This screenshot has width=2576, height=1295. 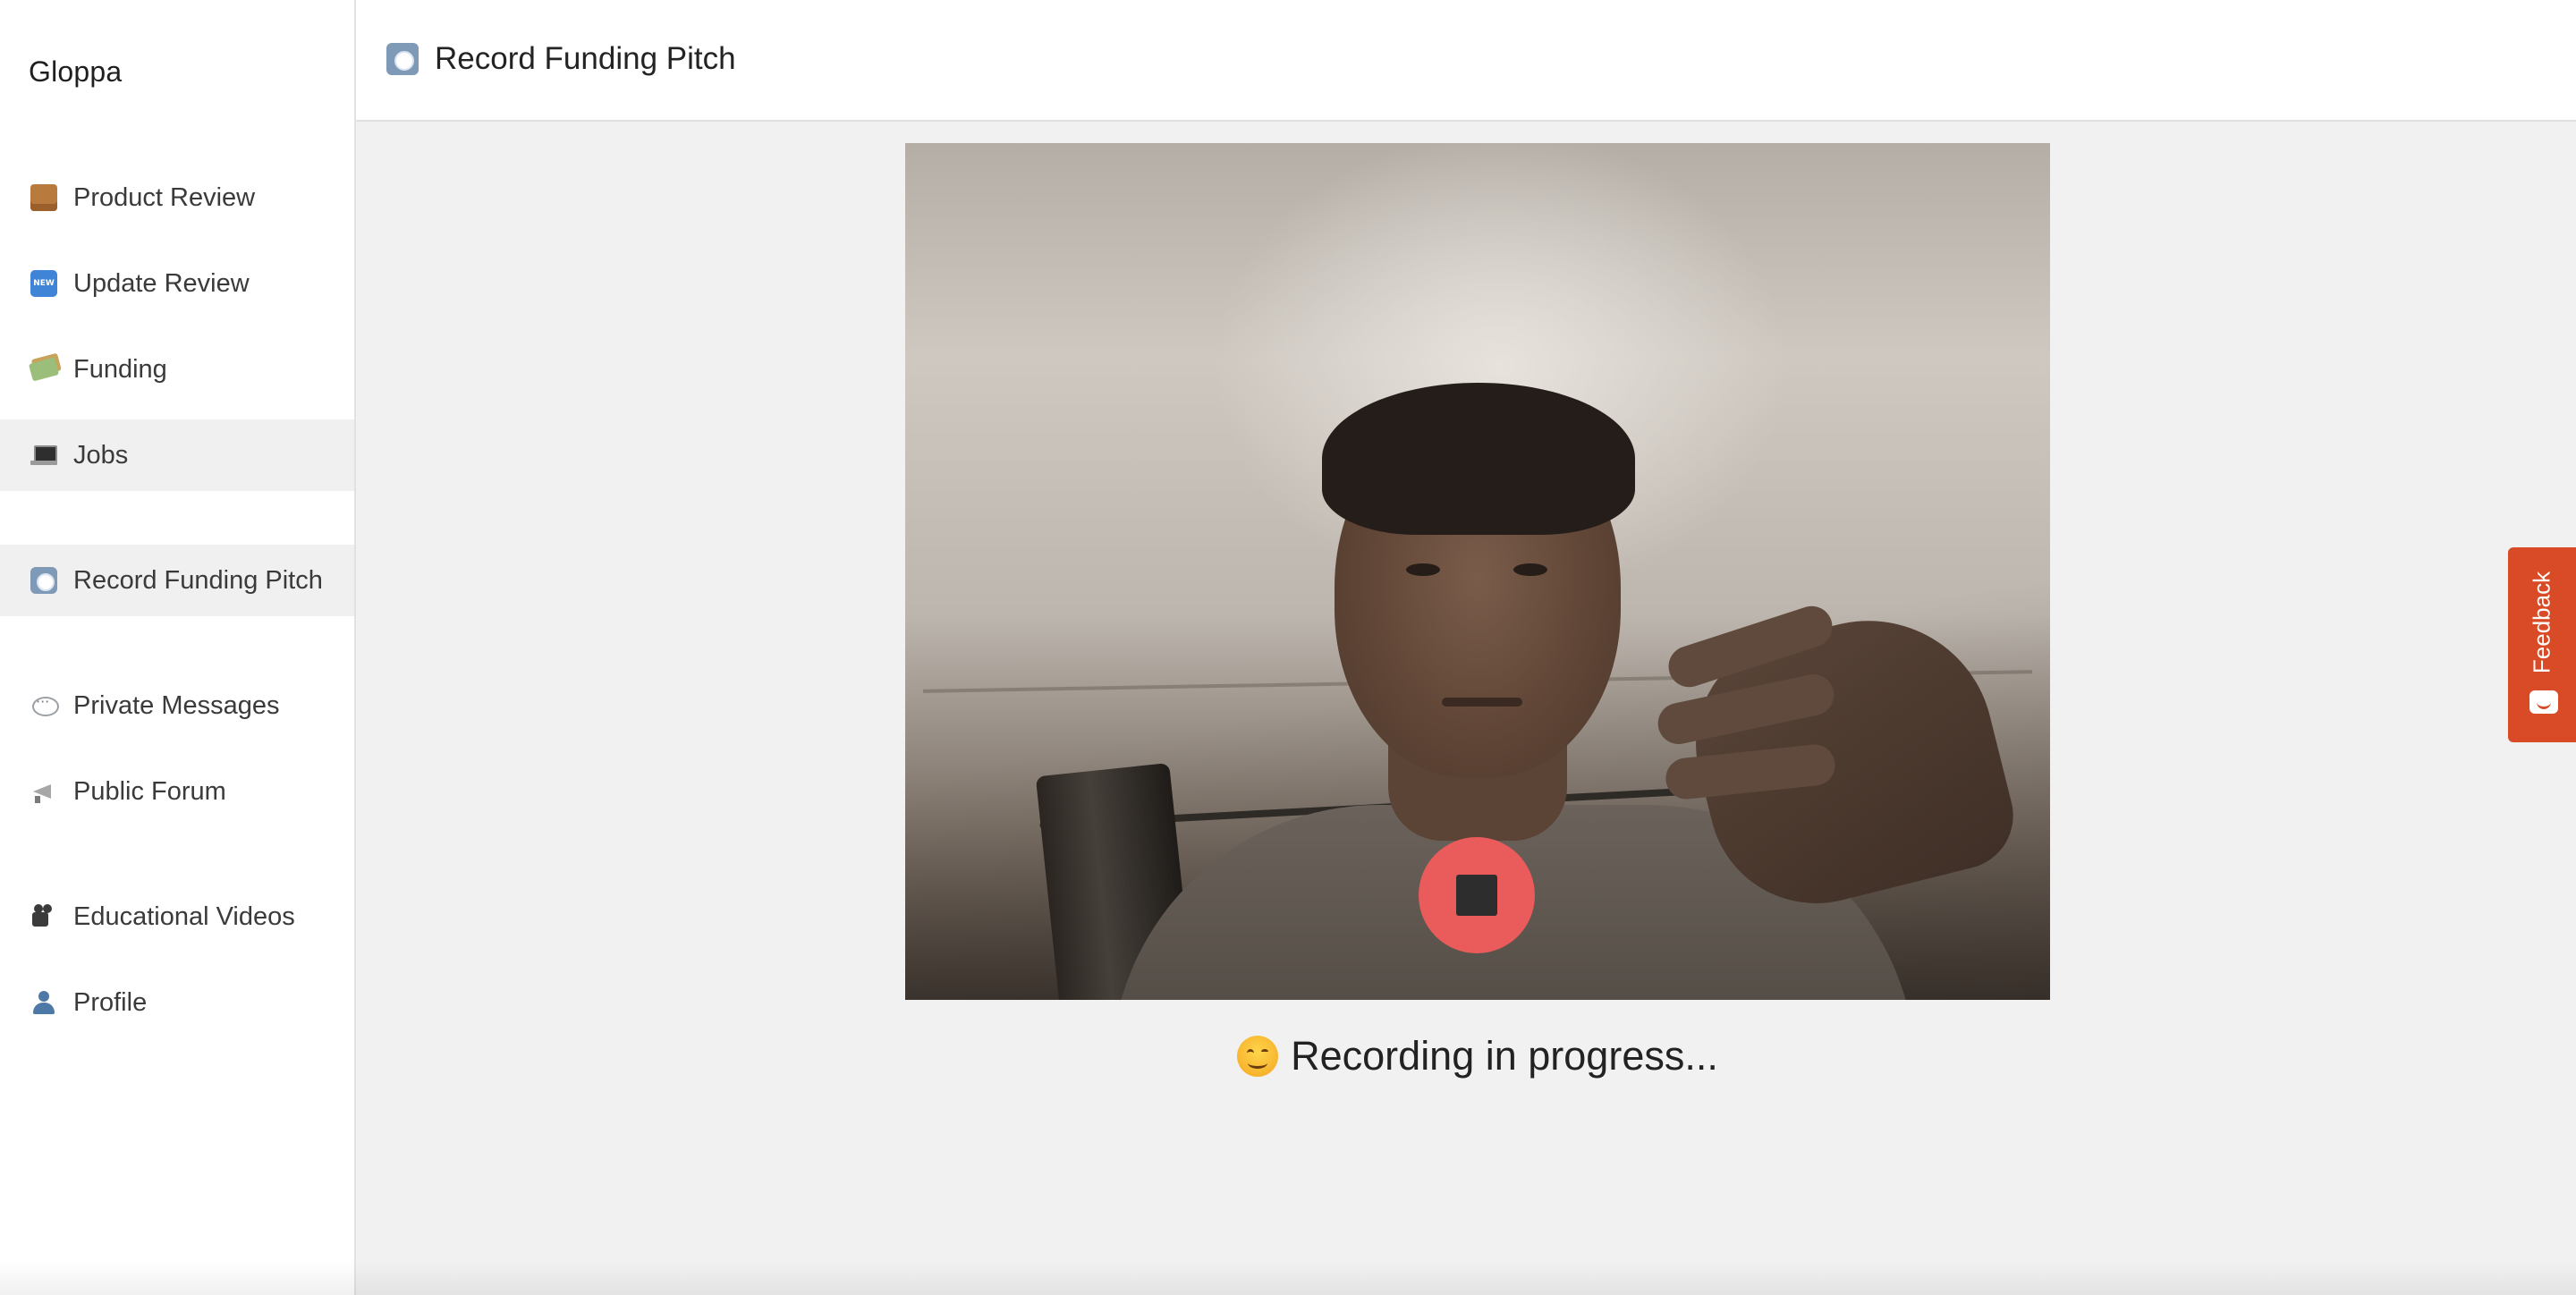 What do you see at coordinates (43, 916) in the screenshot?
I see `movie-camera-icon` at bounding box center [43, 916].